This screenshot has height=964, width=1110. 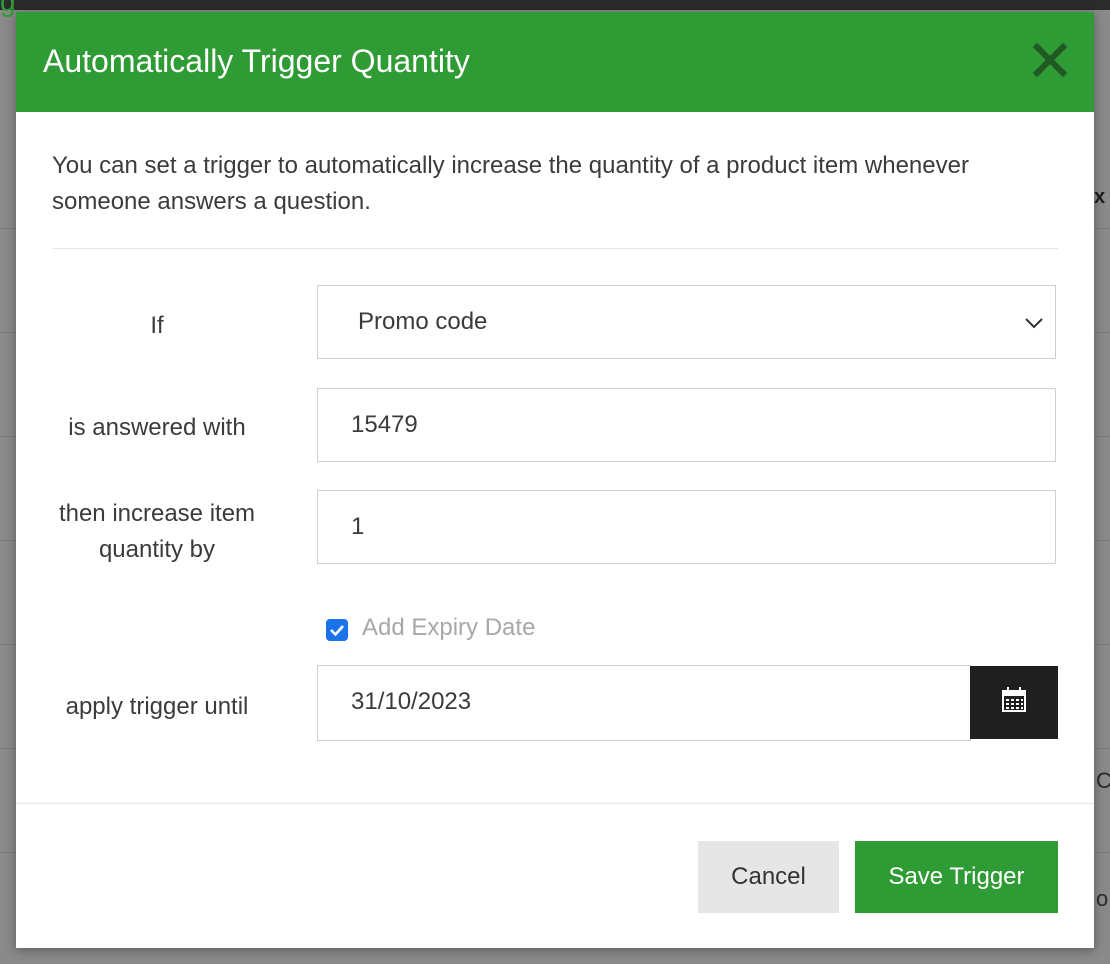 What do you see at coordinates (686, 527) in the screenshot?
I see `quantity-input: 1` at bounding box center [686, 527].